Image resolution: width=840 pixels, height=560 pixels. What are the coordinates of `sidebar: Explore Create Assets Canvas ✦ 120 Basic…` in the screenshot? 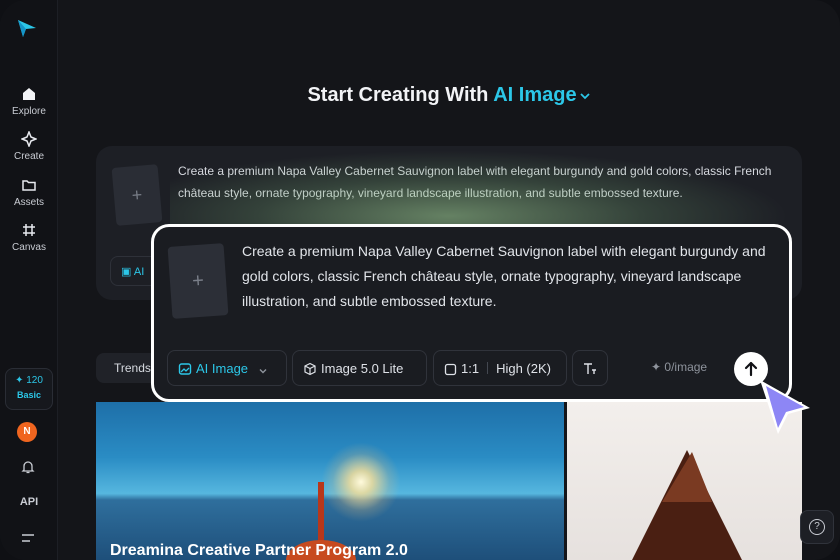 It's located at (29, 280).